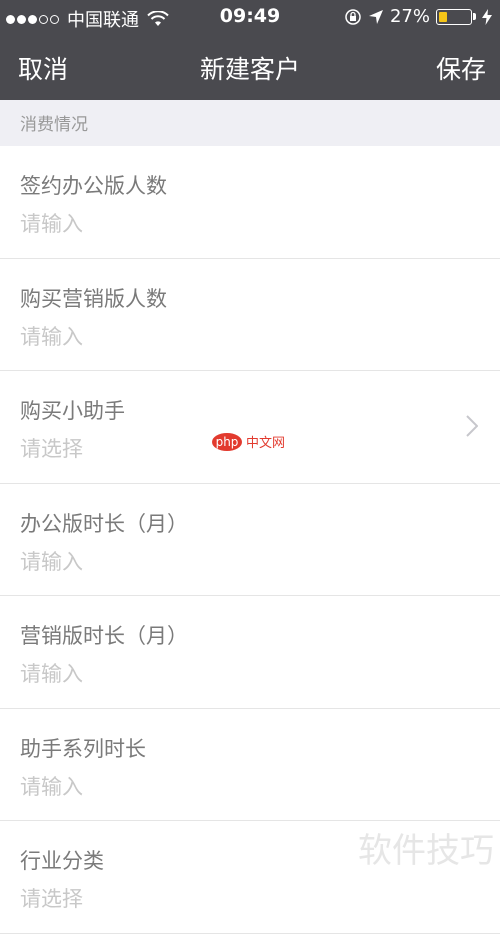  Describe the element at coordinates (51, 223) in the screenshot. I see `office-seats-input: 请输入` at that location.